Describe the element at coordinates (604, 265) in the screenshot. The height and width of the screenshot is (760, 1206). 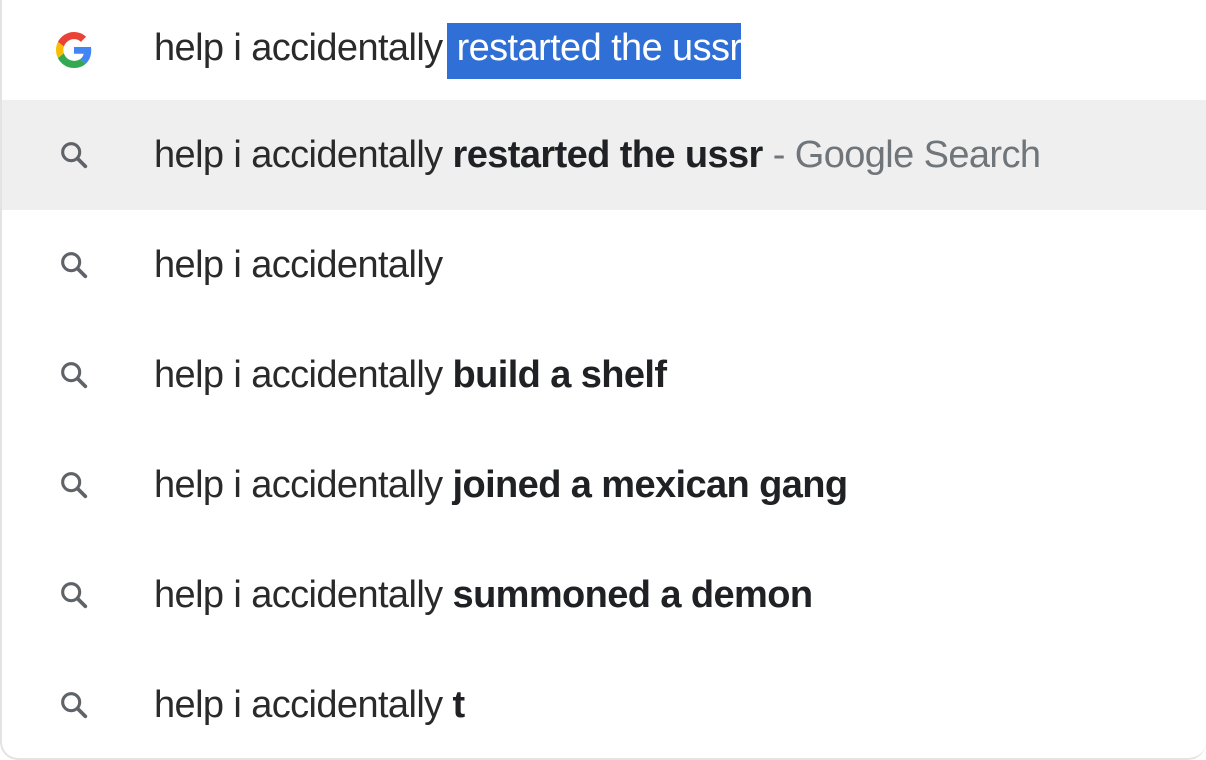
I see `suggestion-item: help i accidentally` at that location.